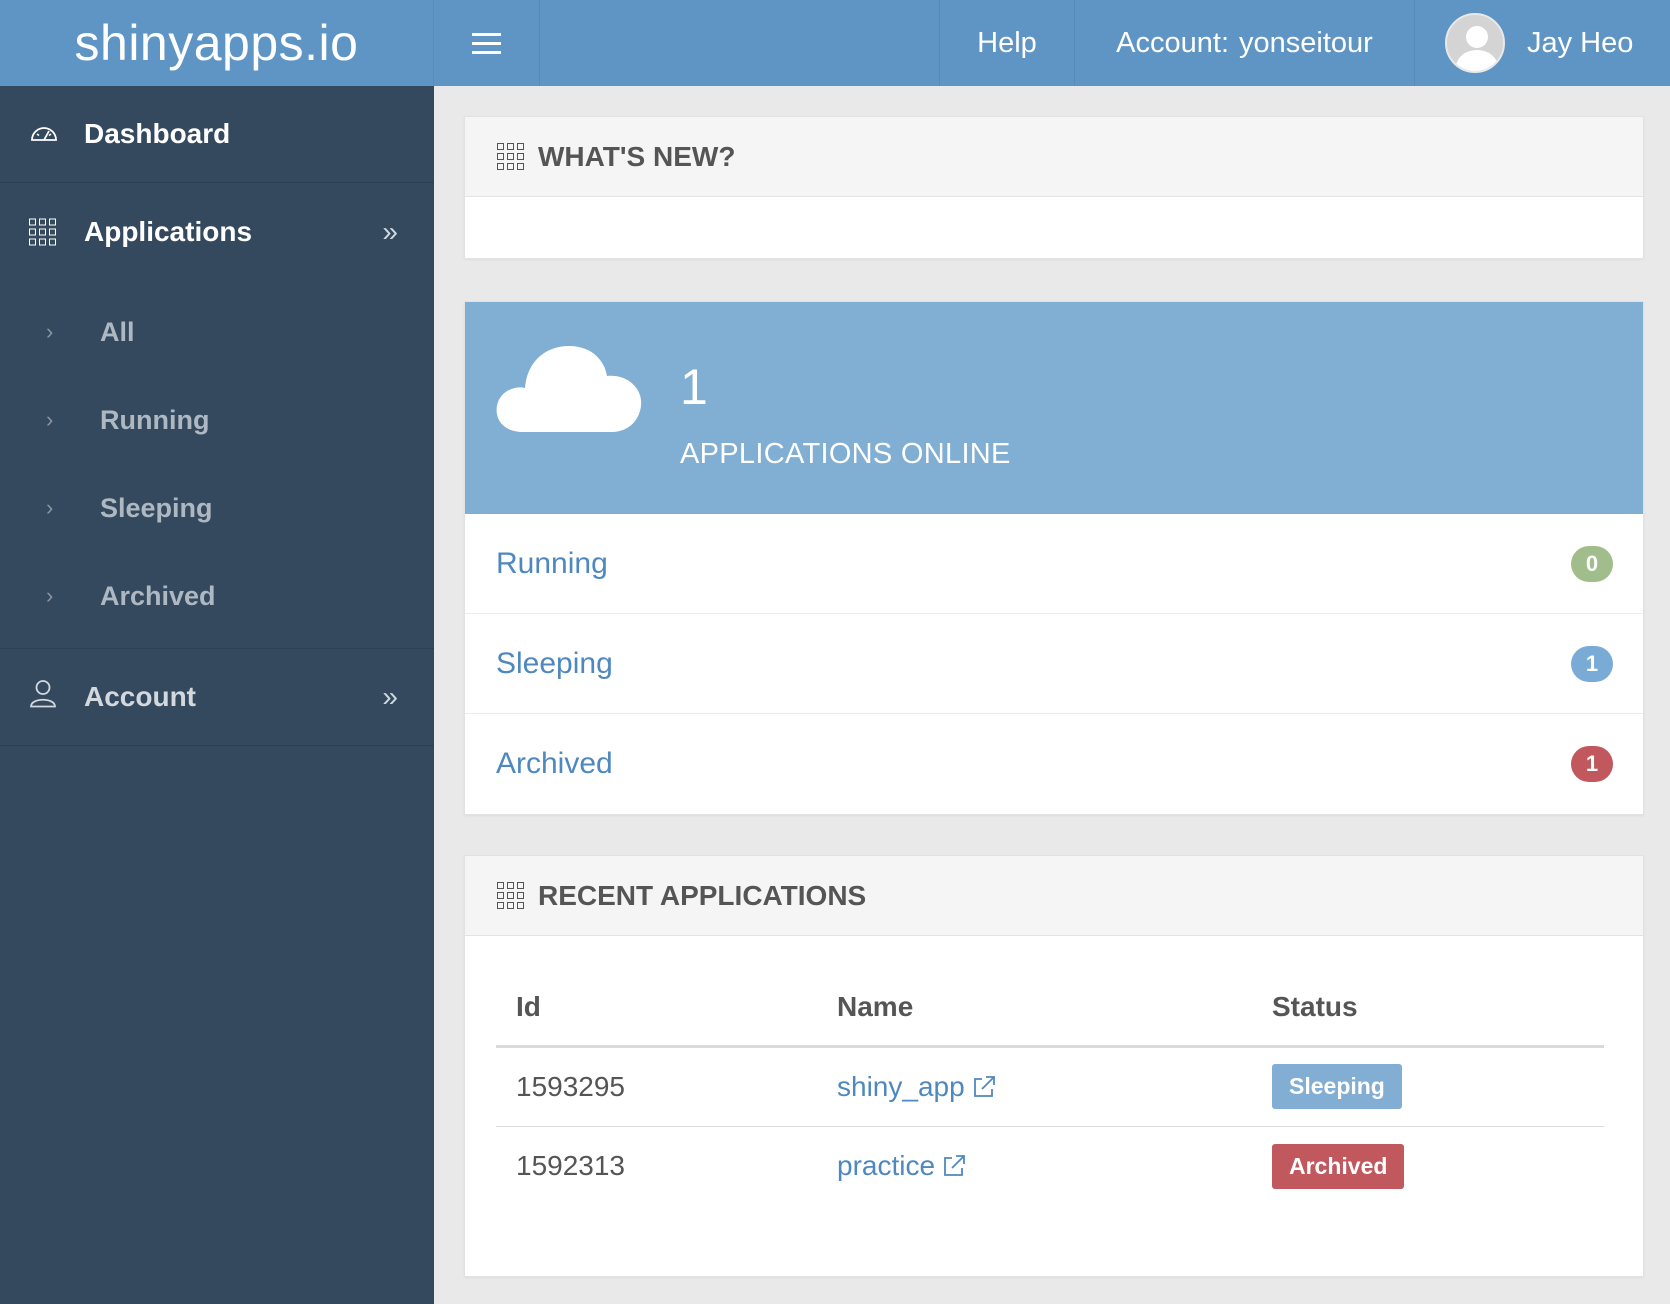 This screenshot has height=1304, width=1670. I want to click on app-id: 1592313, so click(571, 1166).